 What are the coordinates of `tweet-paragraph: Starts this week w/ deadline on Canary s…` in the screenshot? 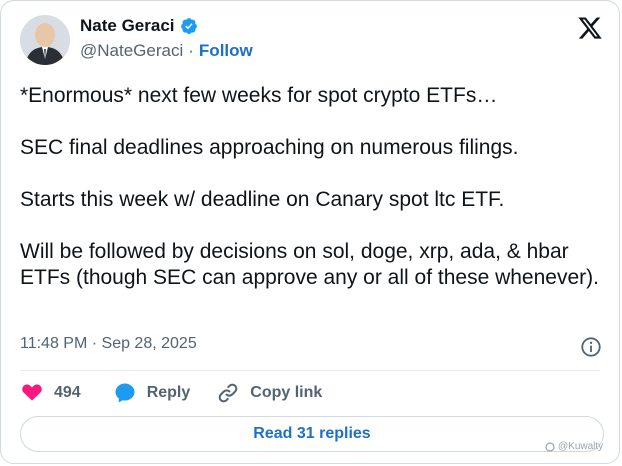 It's located at (262, 199).